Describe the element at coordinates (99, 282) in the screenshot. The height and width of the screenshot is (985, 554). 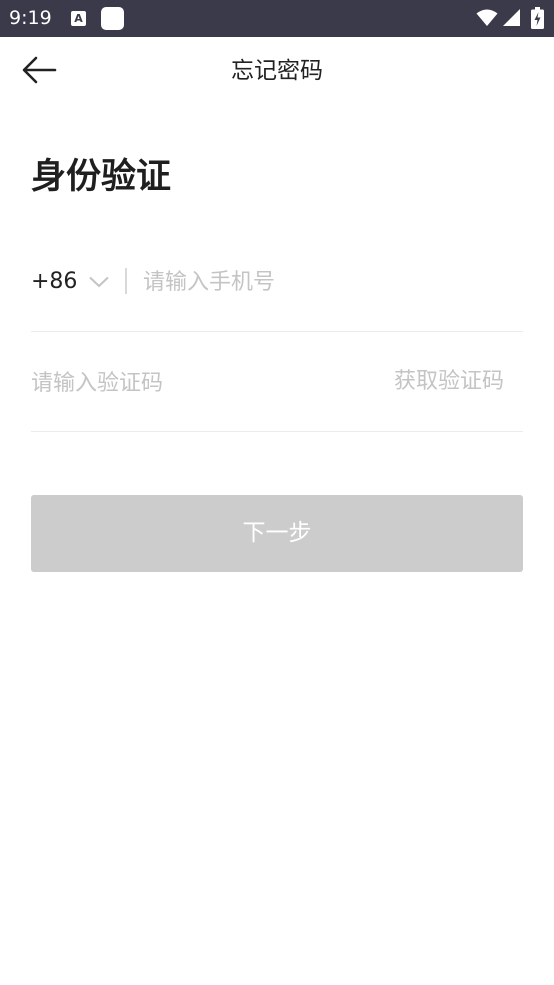
I see `chevron-down-icon` at that location.